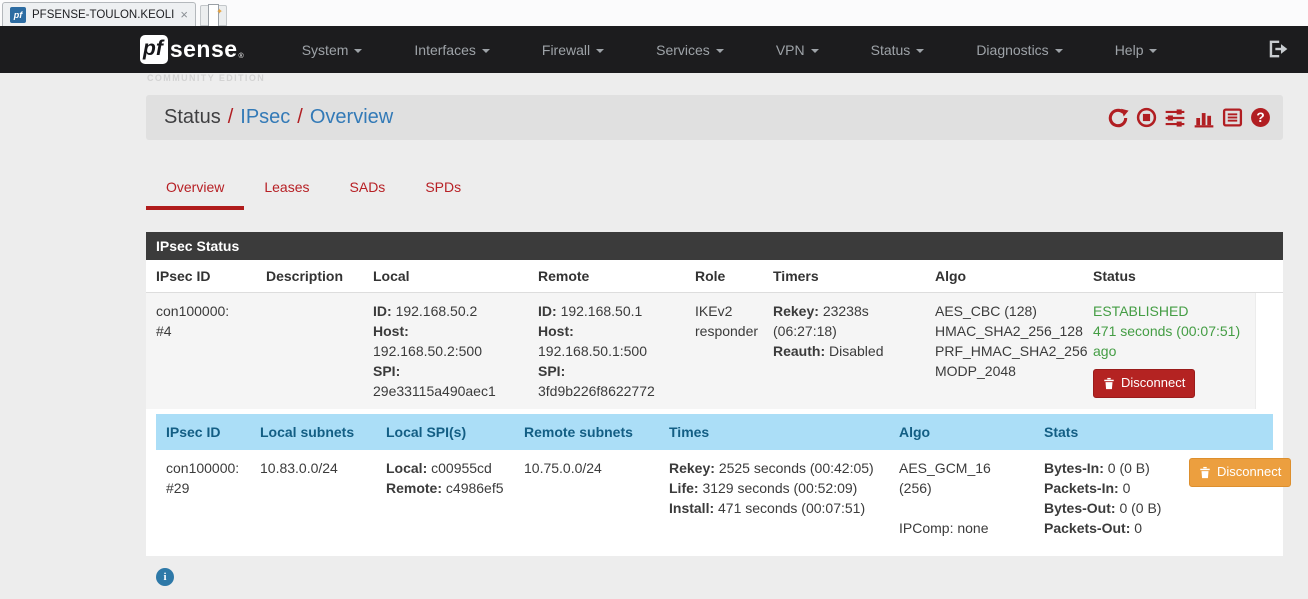  What do you see at coordinates (1175, 118) in the screenshot?
I see `sliders-icon` at bounding box center [1175, 118].